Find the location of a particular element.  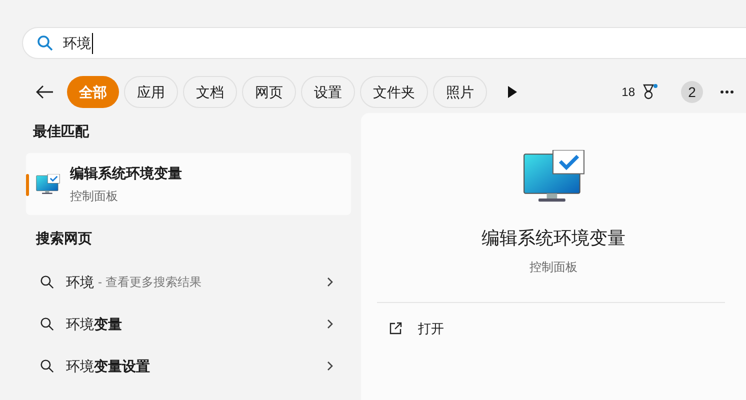

detail-title: 编辑系统环境变量 is located at coordinates (554, 238).